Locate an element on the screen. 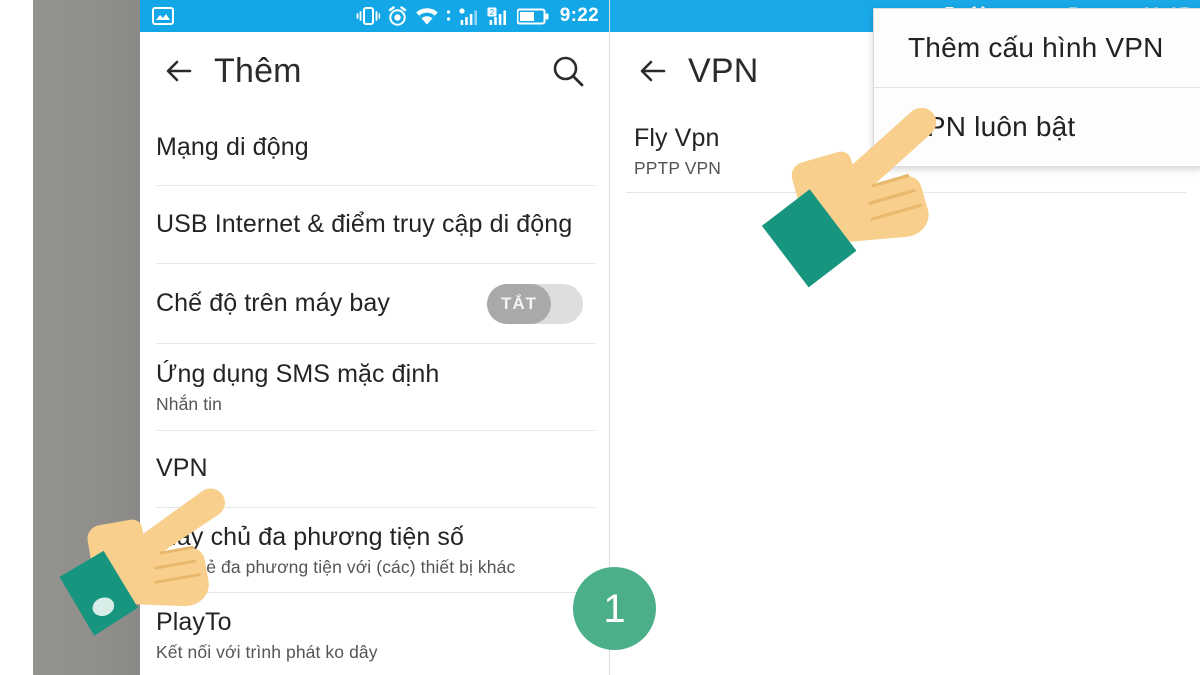  list-item-texts: Ứng dụng SMS mặc định Nhắn tin is located at coordinates (297, 387).